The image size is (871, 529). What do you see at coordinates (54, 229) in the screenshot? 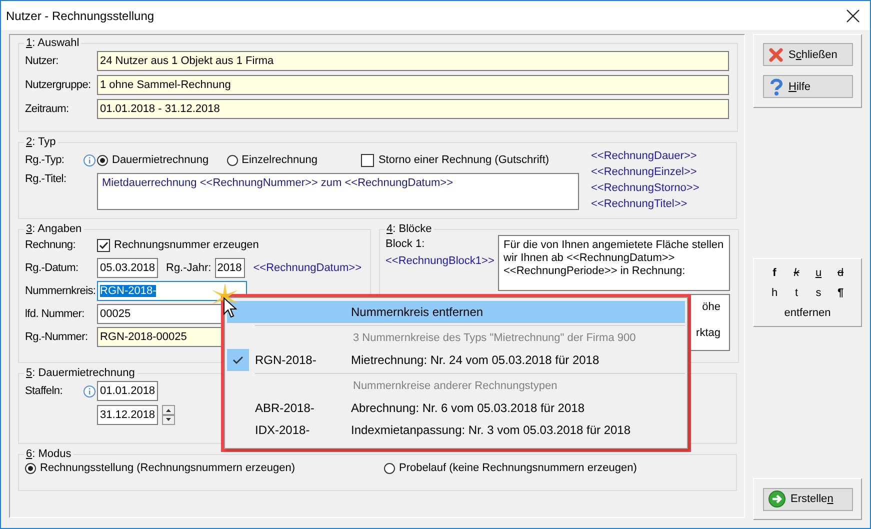
I see `section-title: 3: Angaben` at bounding box center [54, 229].